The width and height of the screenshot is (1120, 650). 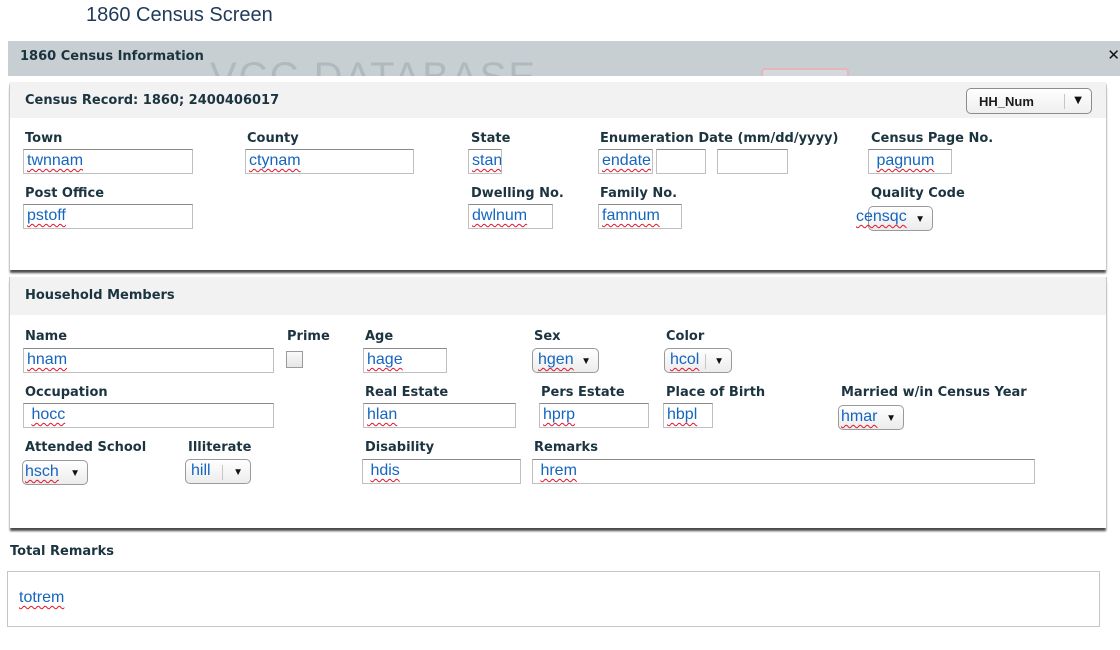 I want to click on enumeration-year-input, so click(x=752, y=161).